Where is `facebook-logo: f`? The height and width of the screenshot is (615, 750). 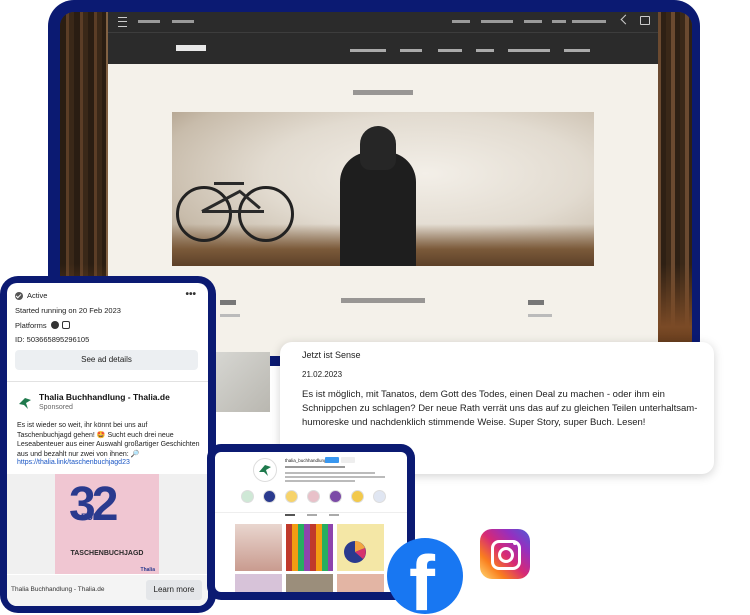 facebook-logo: f is located at coordinates (425, 576).